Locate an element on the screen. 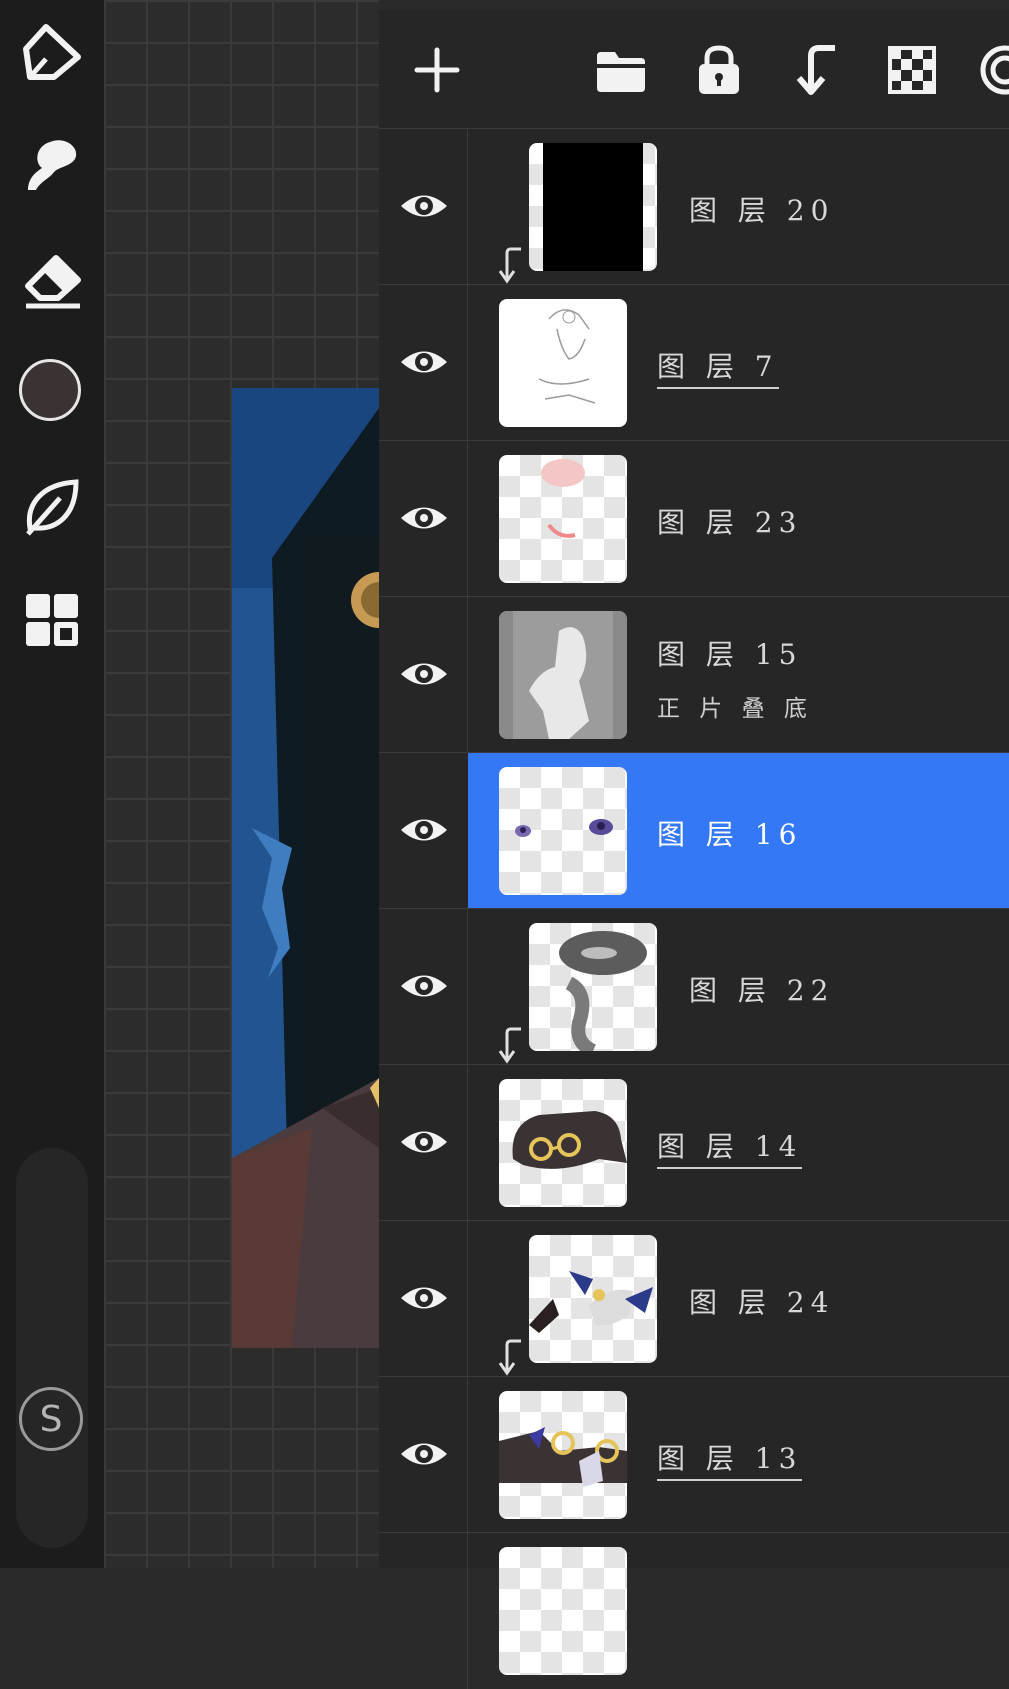 This screenshot has height=1689, width=1009. smudge-icon is located at coordinates (52, 165).